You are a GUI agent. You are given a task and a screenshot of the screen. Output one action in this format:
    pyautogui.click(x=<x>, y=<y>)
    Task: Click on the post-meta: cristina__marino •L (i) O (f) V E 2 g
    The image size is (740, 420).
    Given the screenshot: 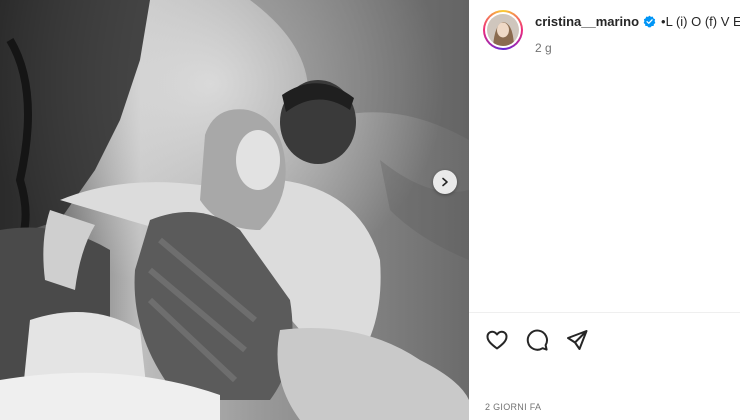 What is the action you would take?
    pyautogui.click(x=637, y=34)
    